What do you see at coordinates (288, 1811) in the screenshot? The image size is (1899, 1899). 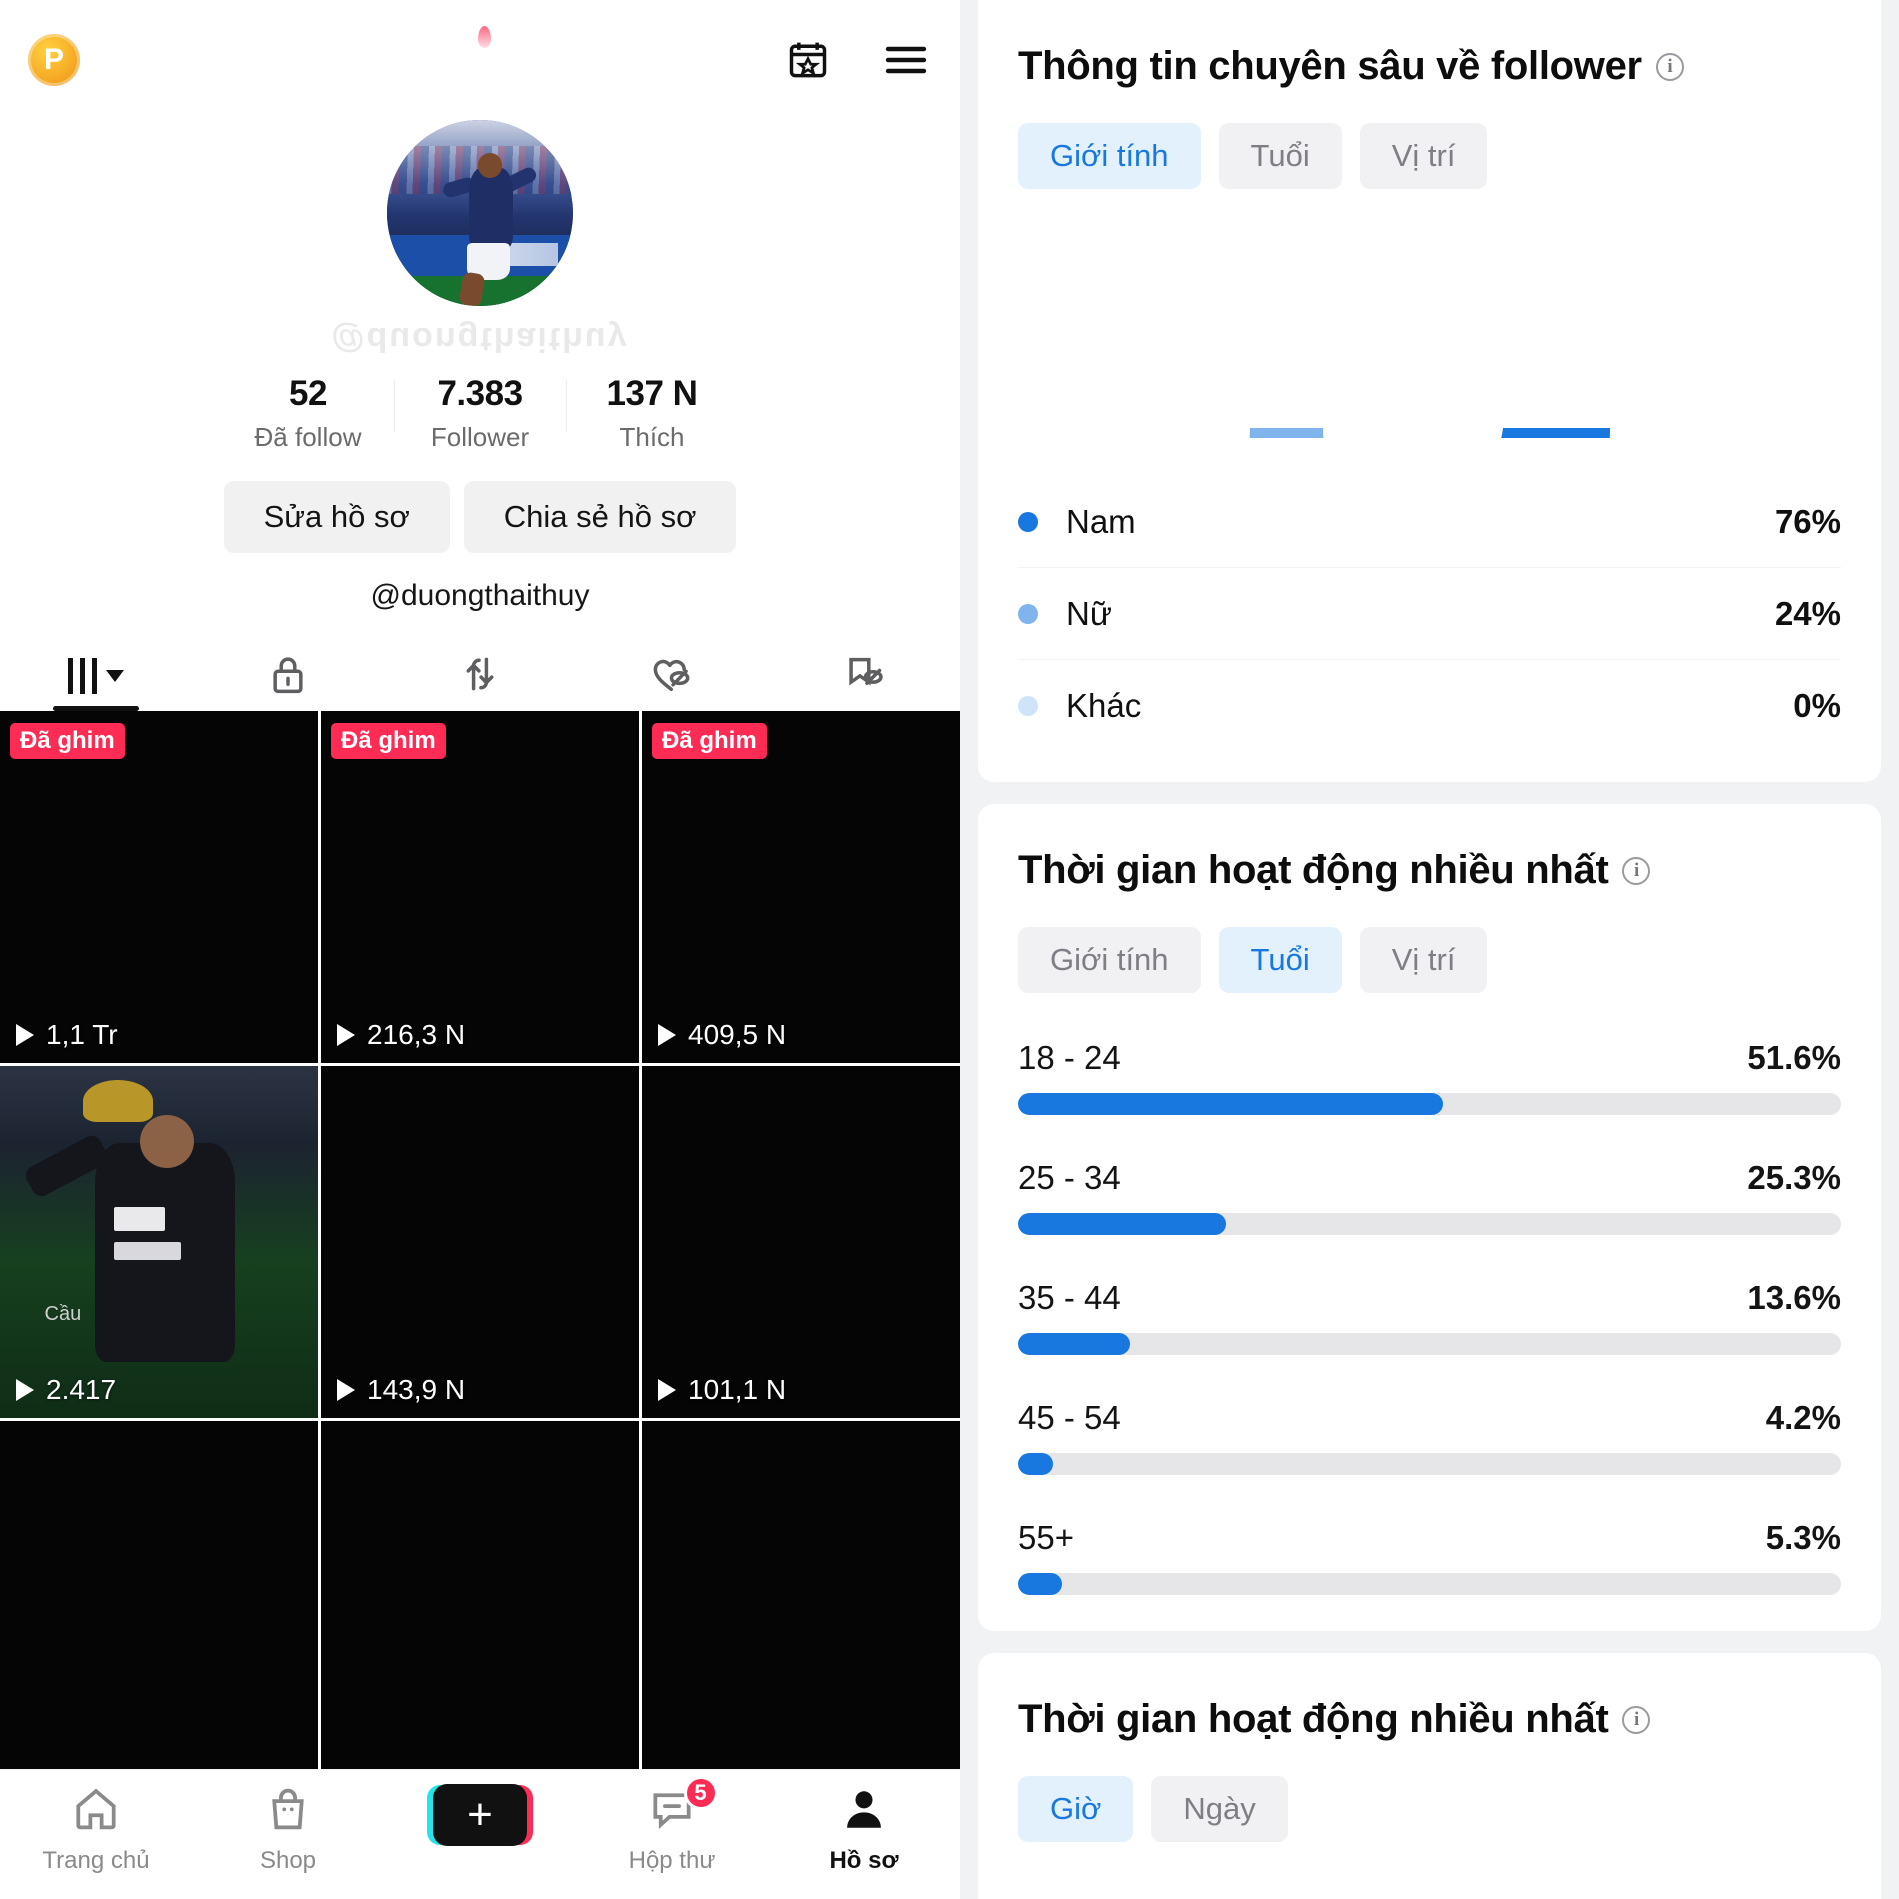 I see `shop-bag-icon` at bounding box center [288, 1811].